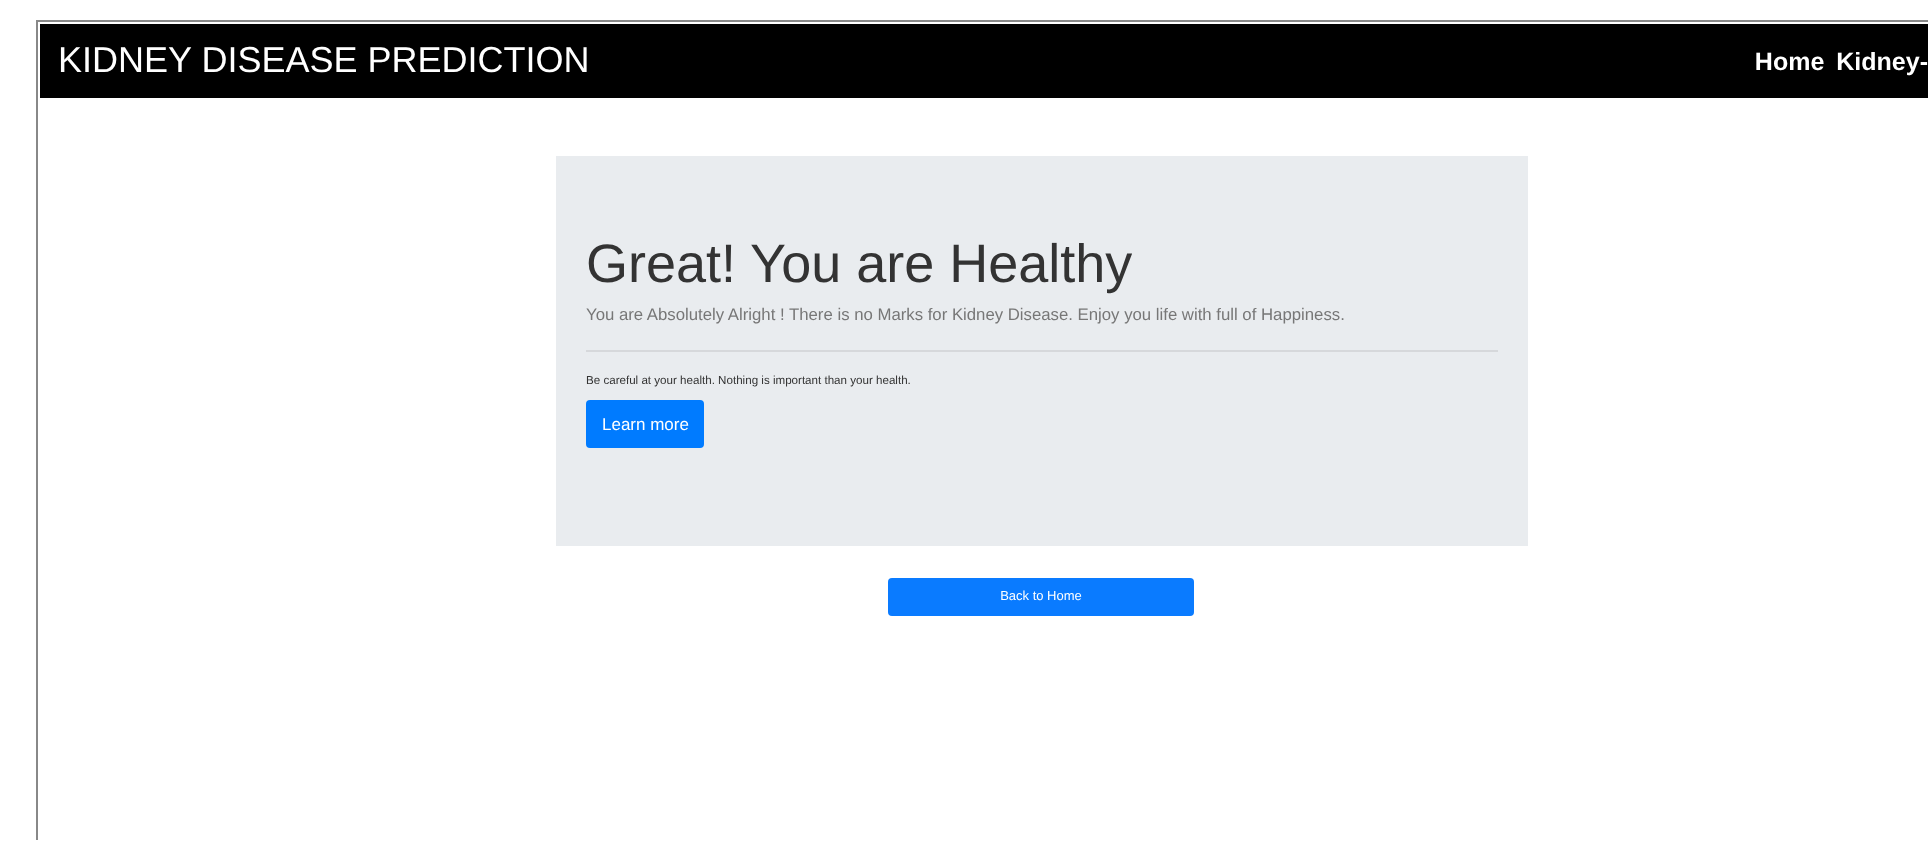 The image size is (1928, 842). I want to click on result-message: You are Absolutely Alright ! There is no Marks for Kidney Disease. Enjoy you life with full of Happiness., so click(966, 314).